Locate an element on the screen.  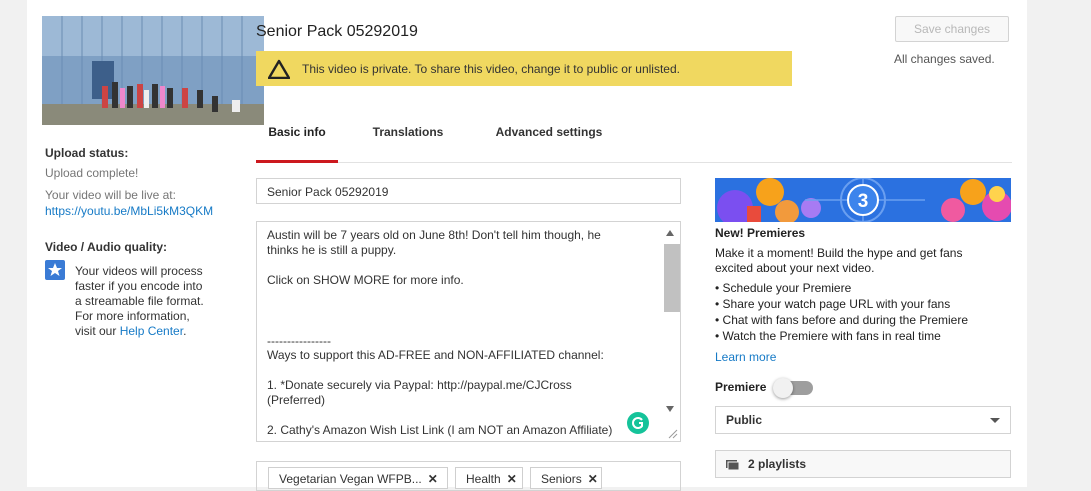
banner-countdown-number: 3 is located at coordinates (863, 201).